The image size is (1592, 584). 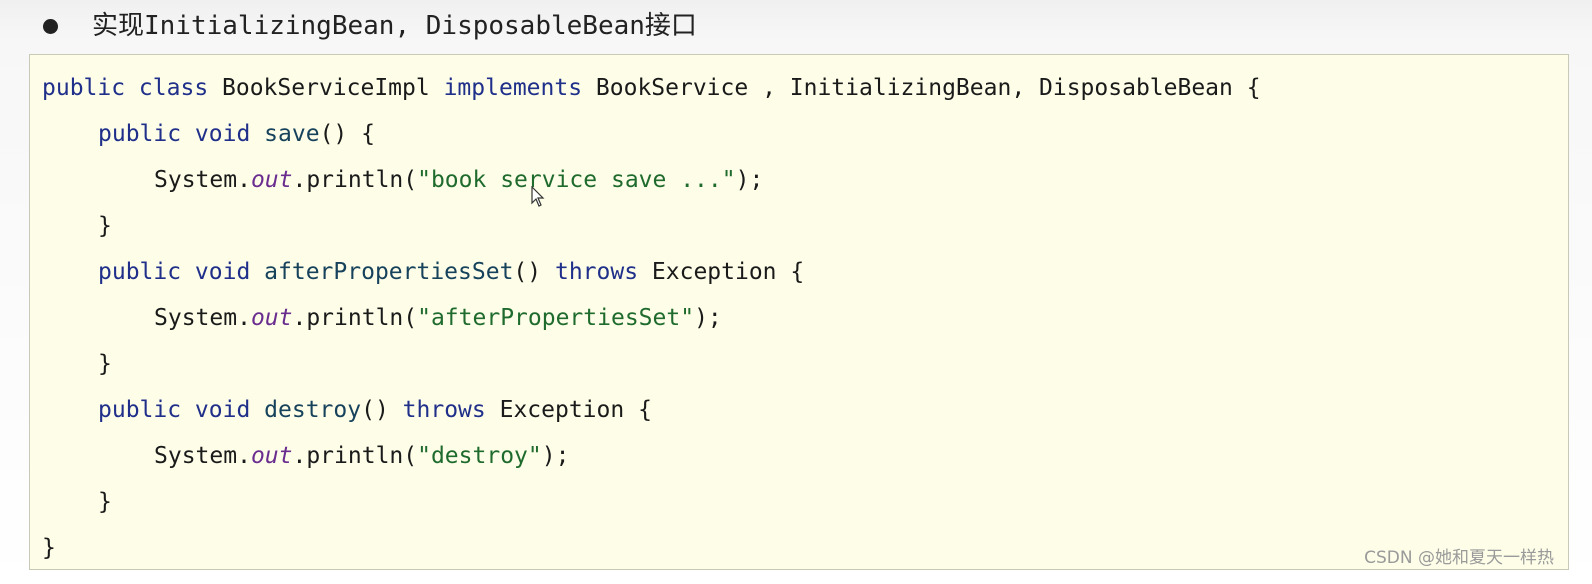 What do you see at coordinates (519, 88) in the screenshot?
I see `code-keyword: implements` at bounding box center [519, 88].